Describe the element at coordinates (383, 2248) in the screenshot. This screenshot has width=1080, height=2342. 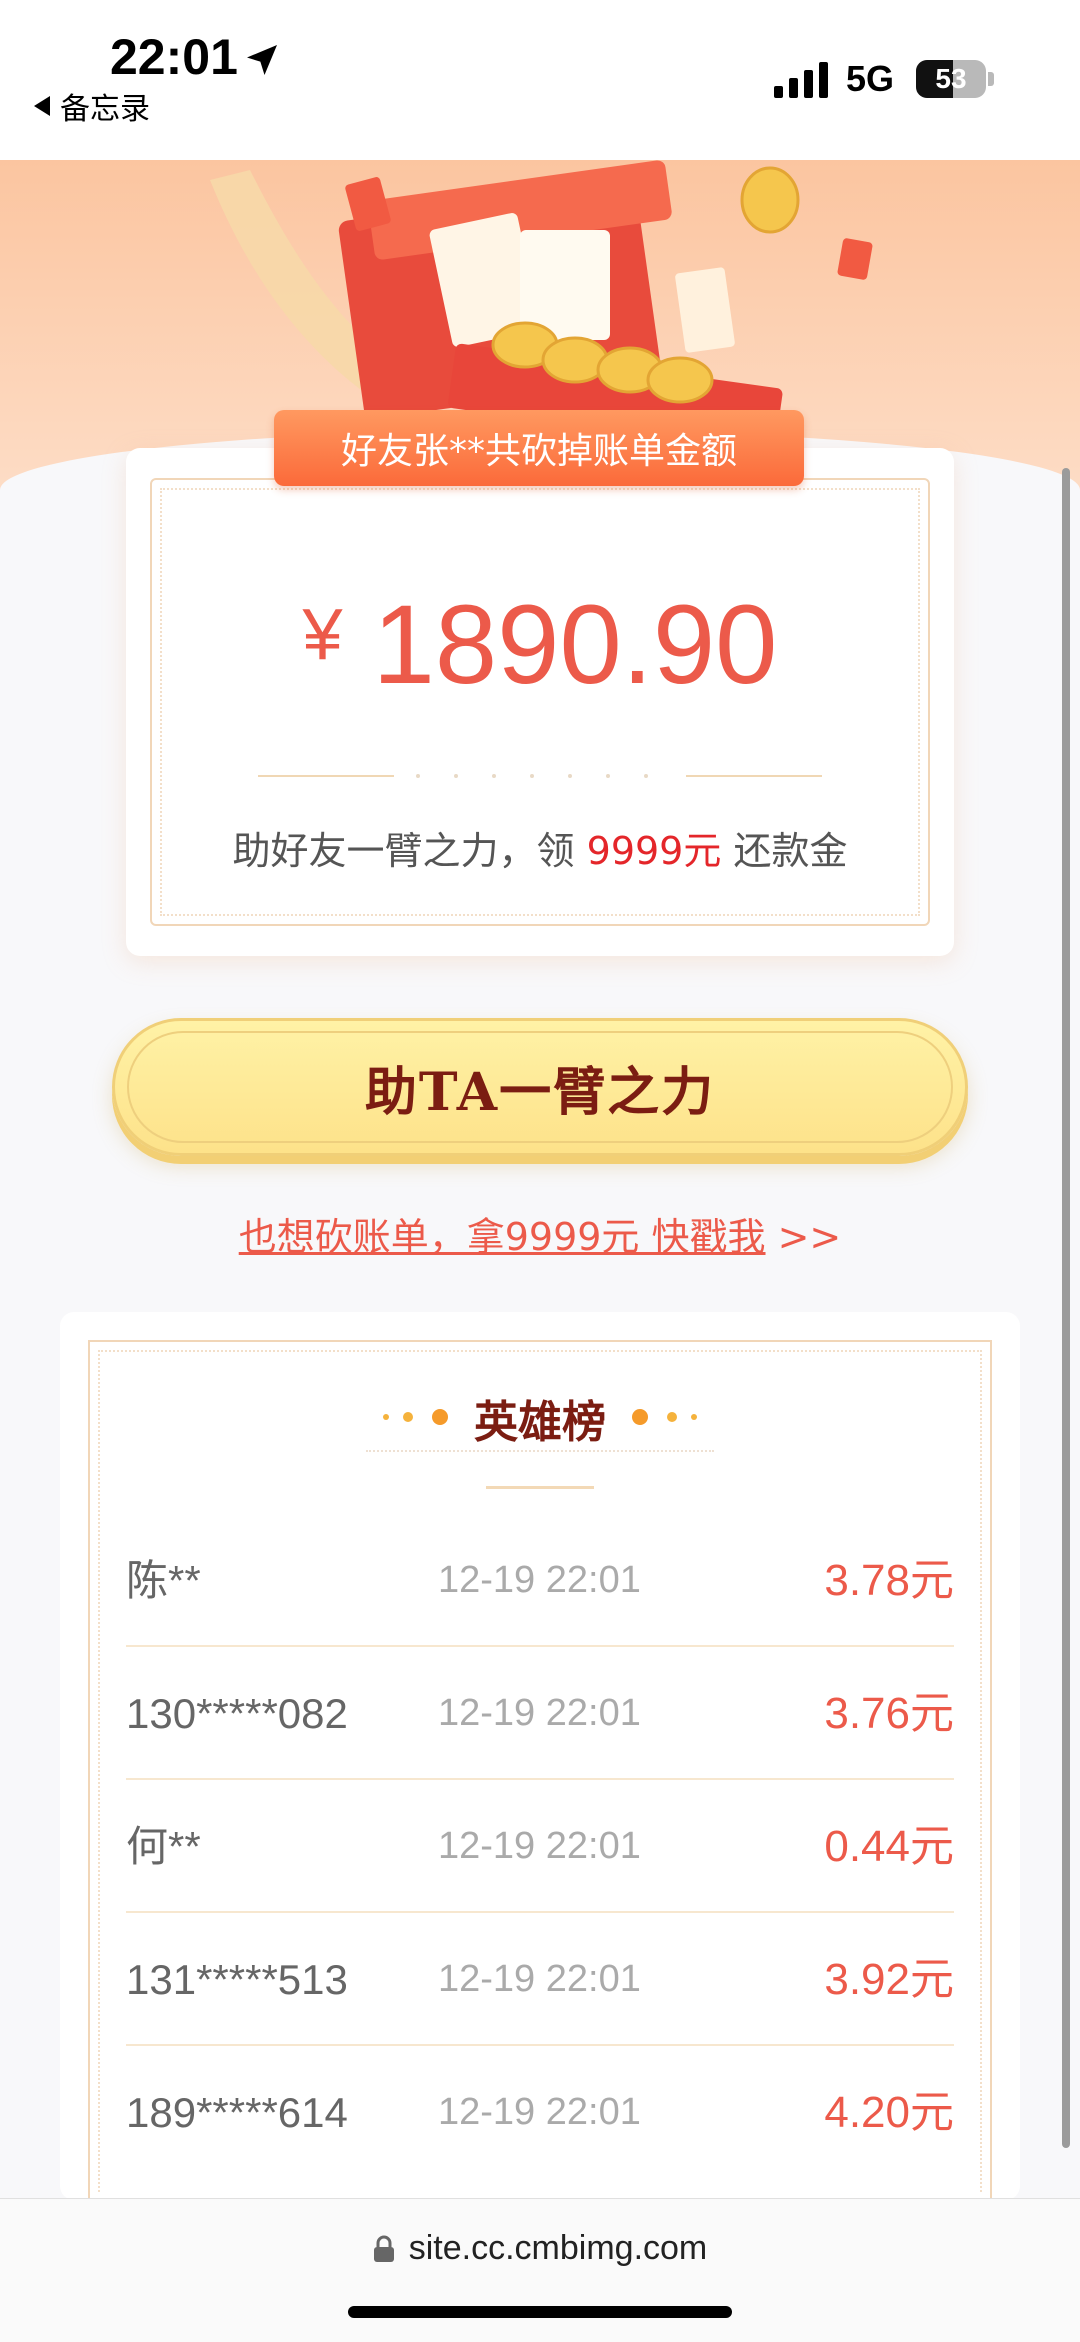
I see `lock-icon` at that location.